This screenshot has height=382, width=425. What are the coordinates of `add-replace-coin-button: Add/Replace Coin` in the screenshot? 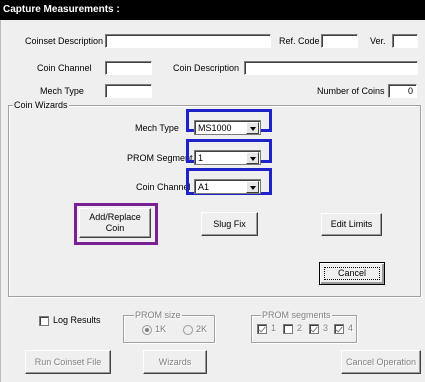 It's located at (115, 223).